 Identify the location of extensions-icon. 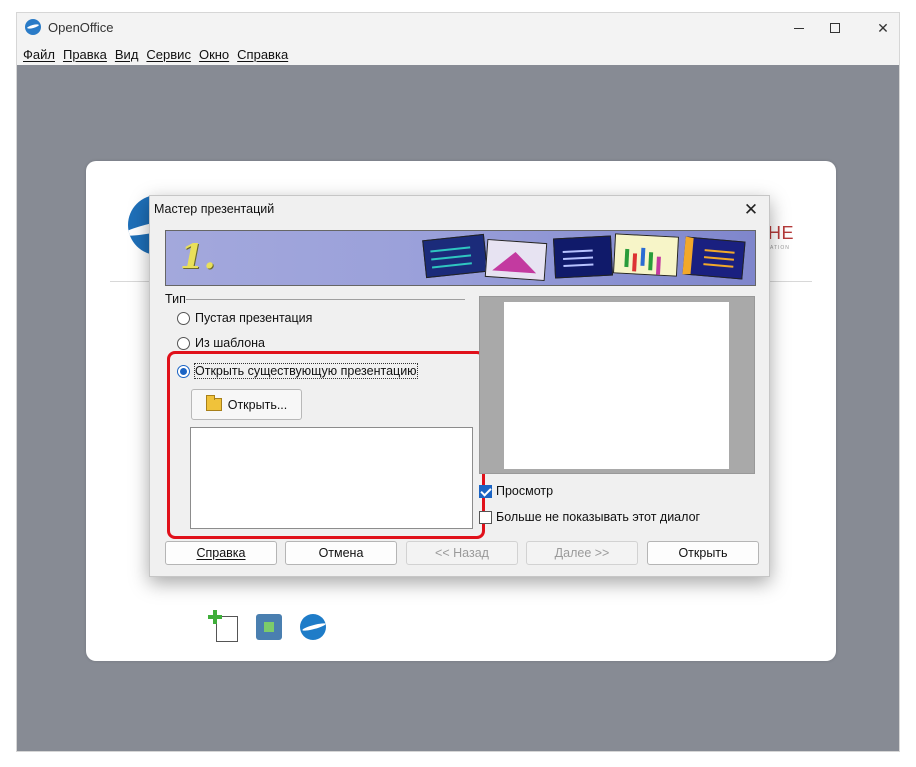
(269, 627).